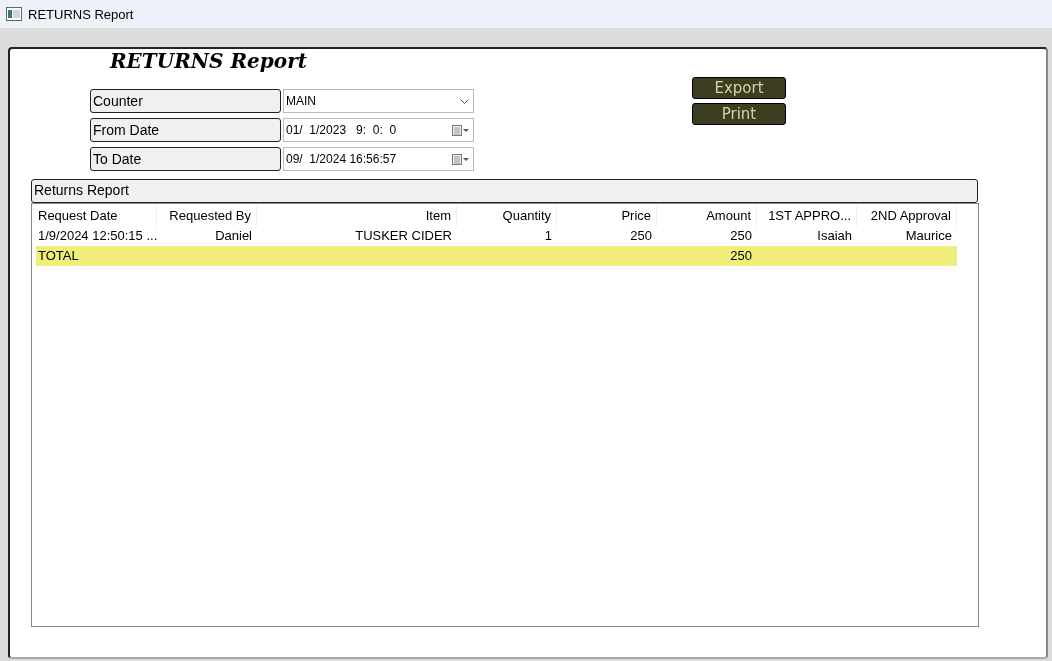  I want to click on chevron-down-icon, so click(464, 101).